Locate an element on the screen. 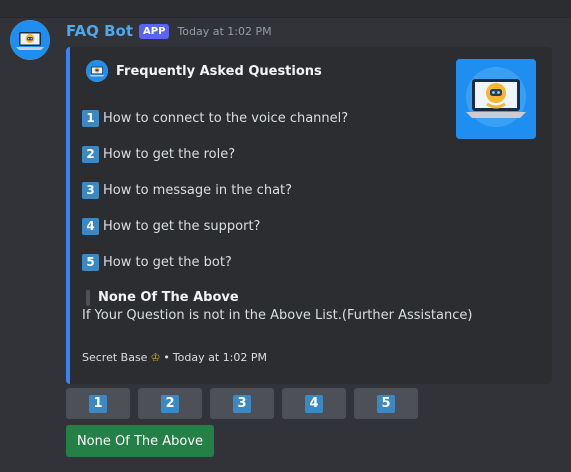 Image resolution: width=571 pixels, height=472 pixels. message-timestamp: Today at 1:02 PM is located at coordinates (224, 31).